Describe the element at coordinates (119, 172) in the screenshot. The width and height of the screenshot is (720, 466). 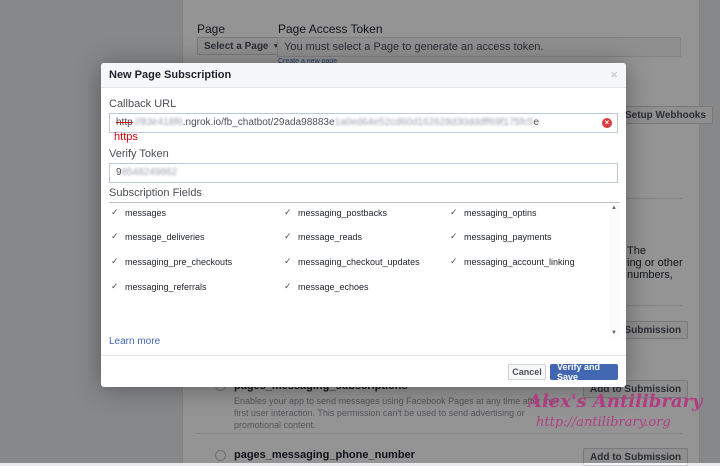
I see `verify-token-prefix: 9` at that location.